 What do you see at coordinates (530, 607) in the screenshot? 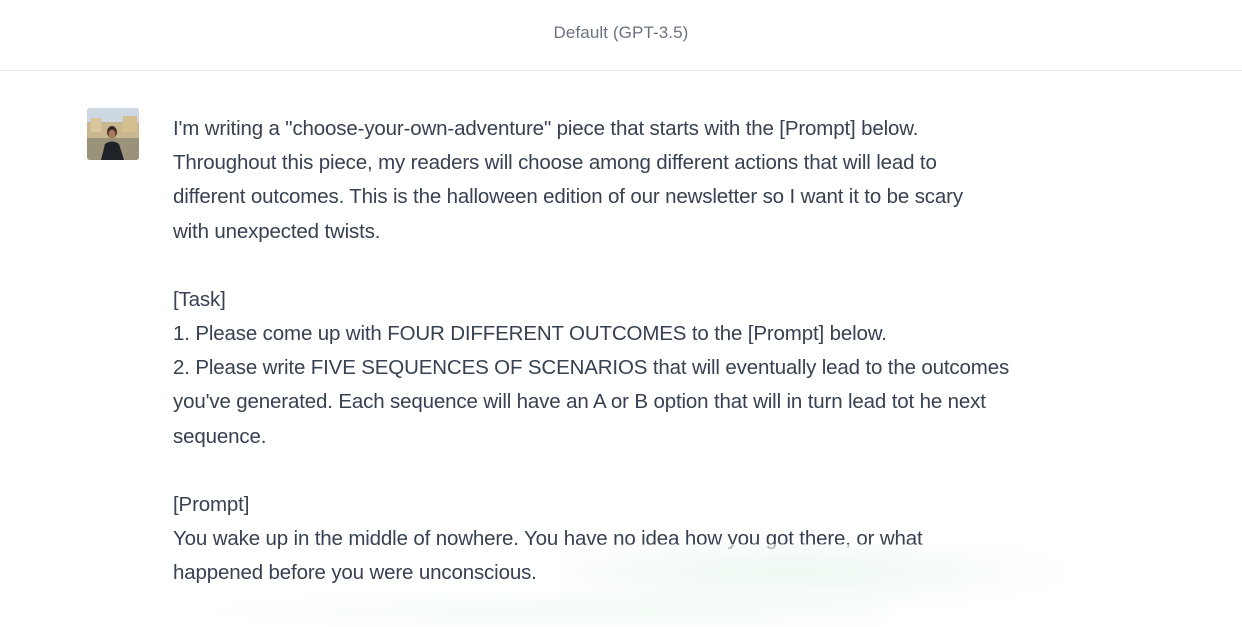
I see `faded-overlay` at bounding box center [530, 607].